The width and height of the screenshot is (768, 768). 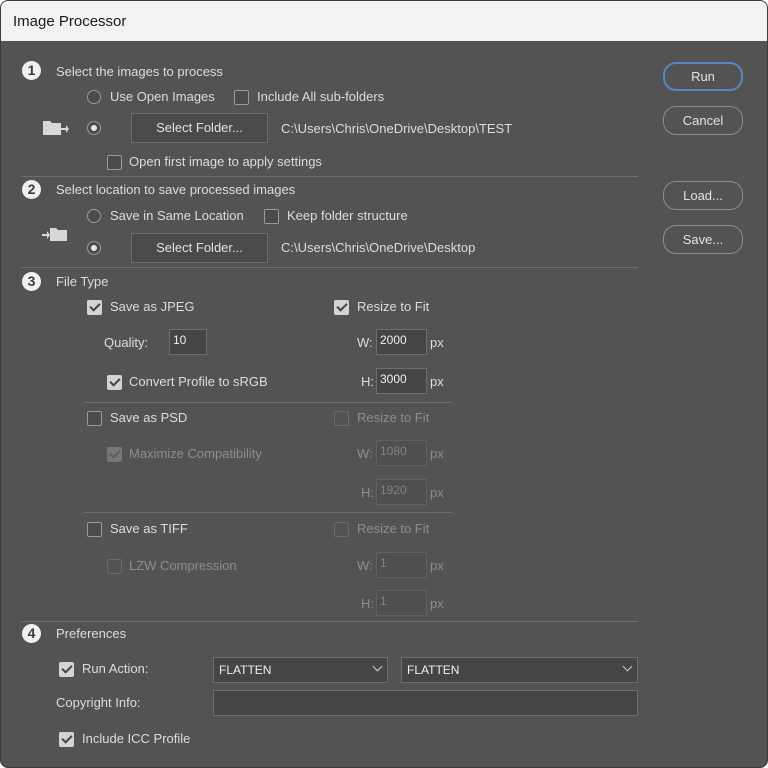 I want to click on save-as-psd-label: Save as PSD, so click(x=149, y=417).